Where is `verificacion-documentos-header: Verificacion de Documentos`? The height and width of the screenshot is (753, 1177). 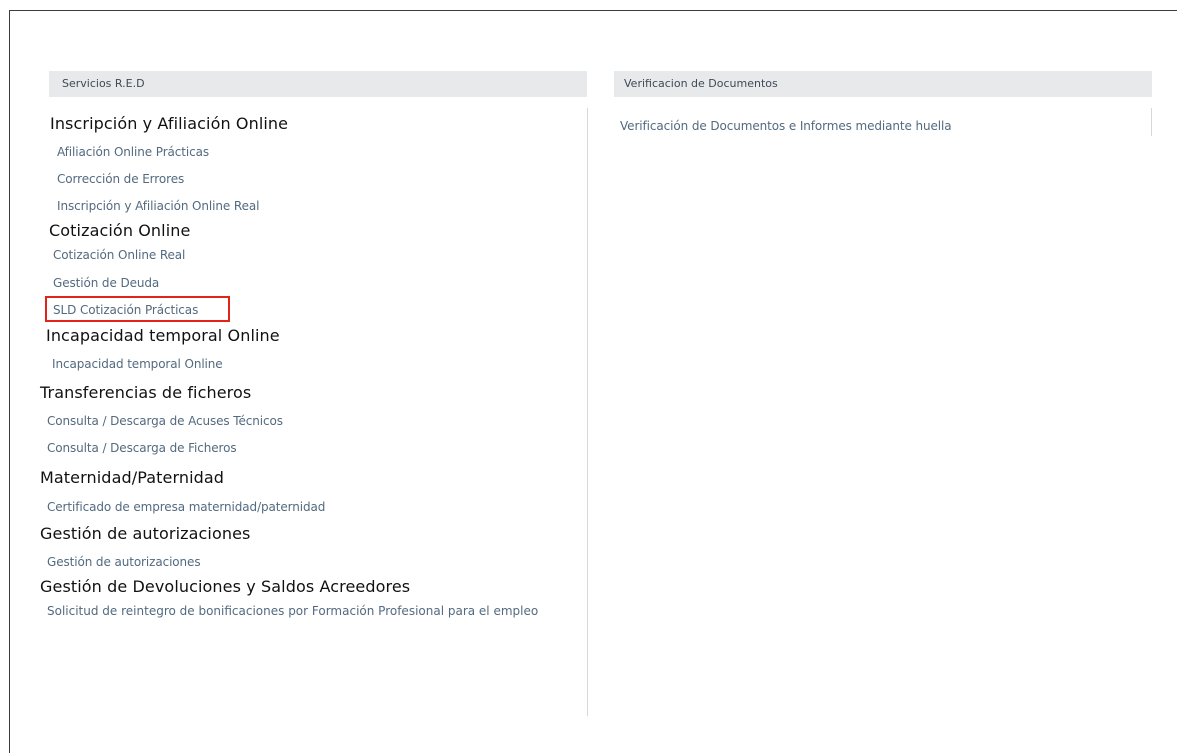
verificacion-documentos-header: Verificacion de Documentos is located at coordinates (883, 84).